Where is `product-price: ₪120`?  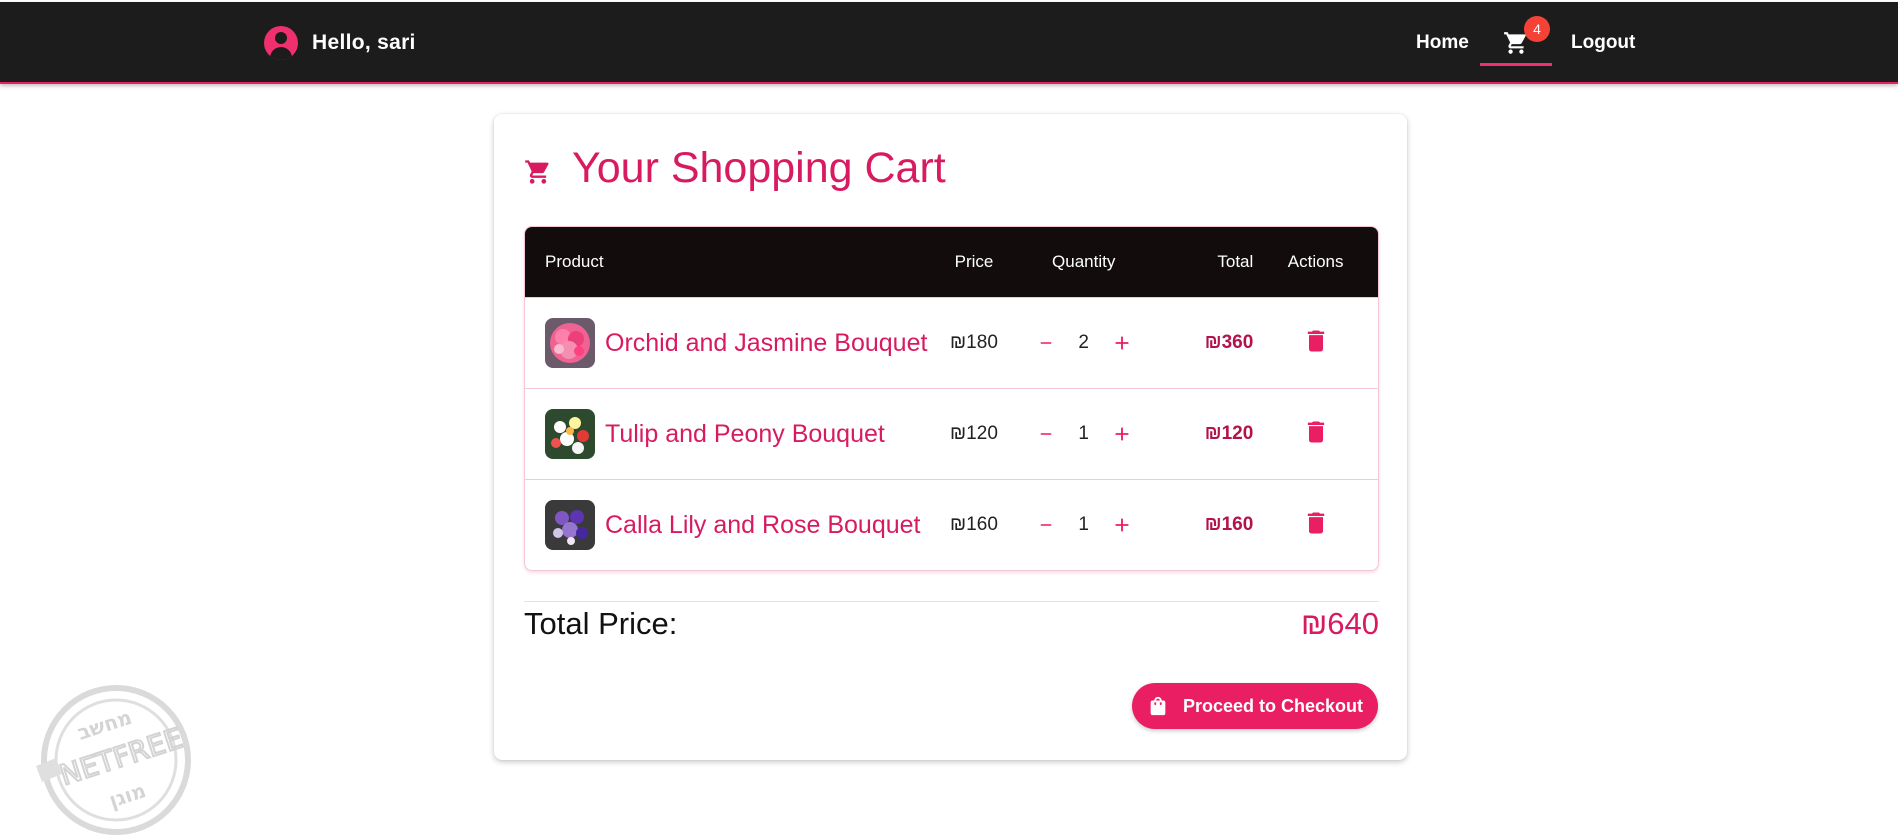
product-price: ₪120 is located at coordinates (974, 433).